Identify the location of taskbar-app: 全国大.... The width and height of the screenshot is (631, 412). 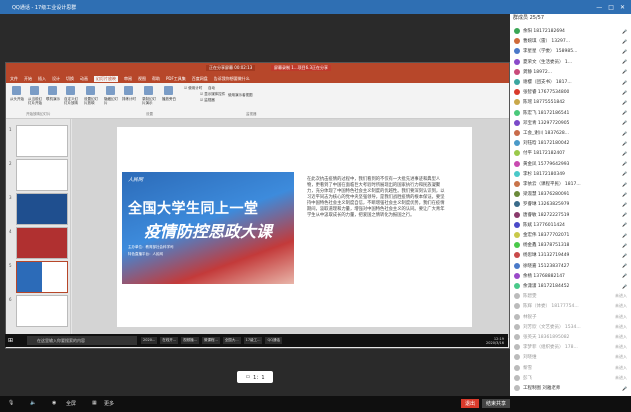
(231, 340).